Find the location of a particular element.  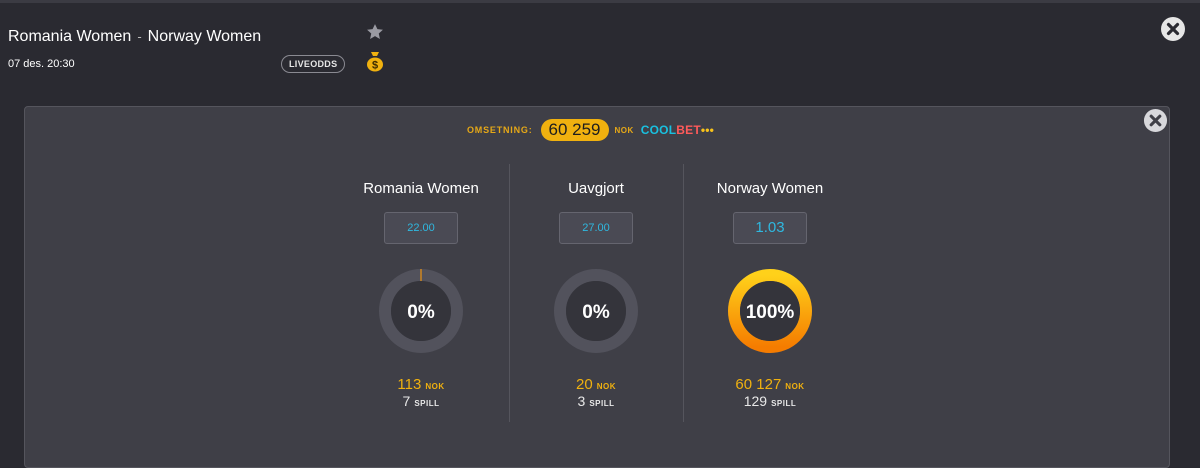

percent-donut: 100% is located at coordinates (770, 311).